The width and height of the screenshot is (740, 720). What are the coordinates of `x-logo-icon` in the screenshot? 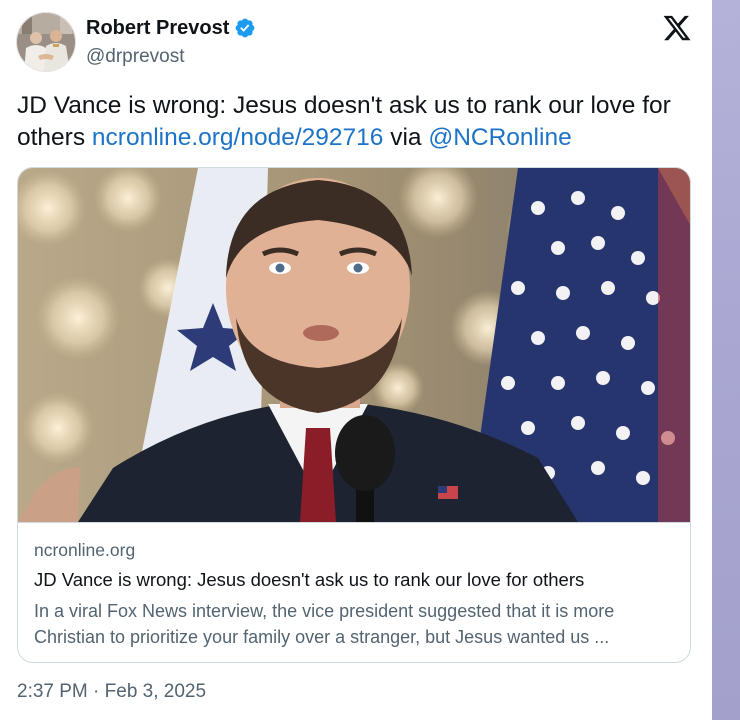 It's located at (677, 28).